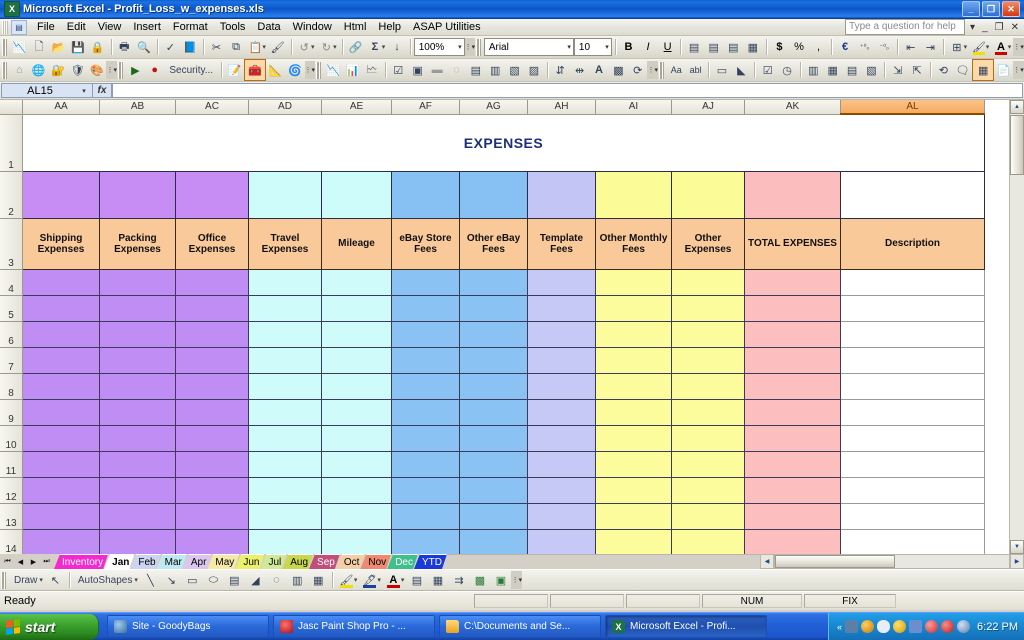 The height and width of the screenshot is (640, 1024). I want to click on messenger-icon, so click(900, 626).